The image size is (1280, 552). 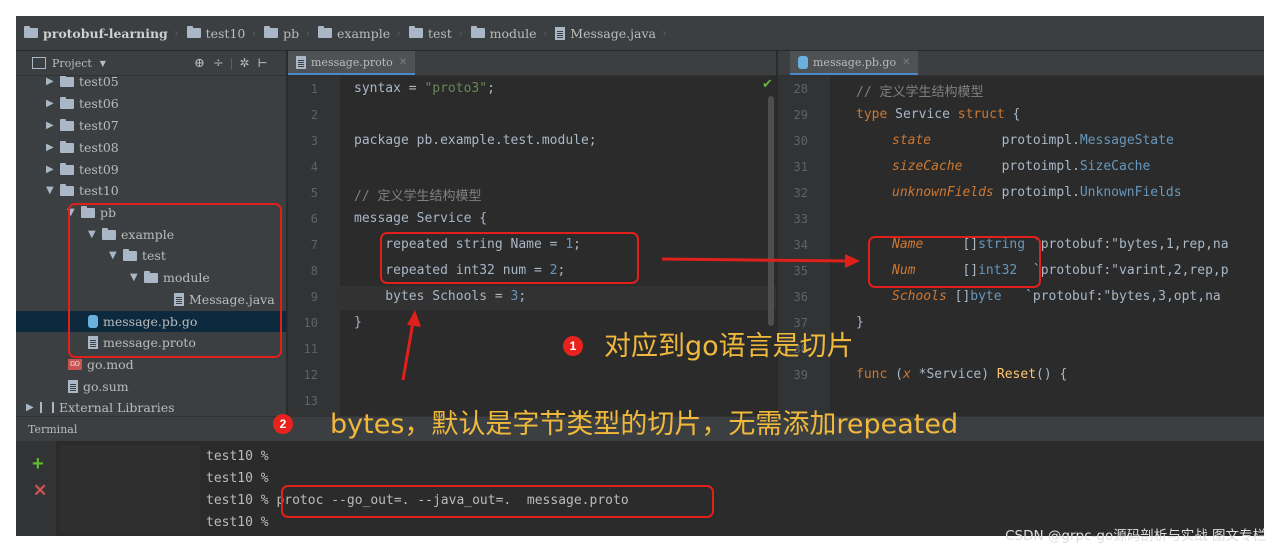 I want to click on line-number: 10, so click(x=310, y=323).